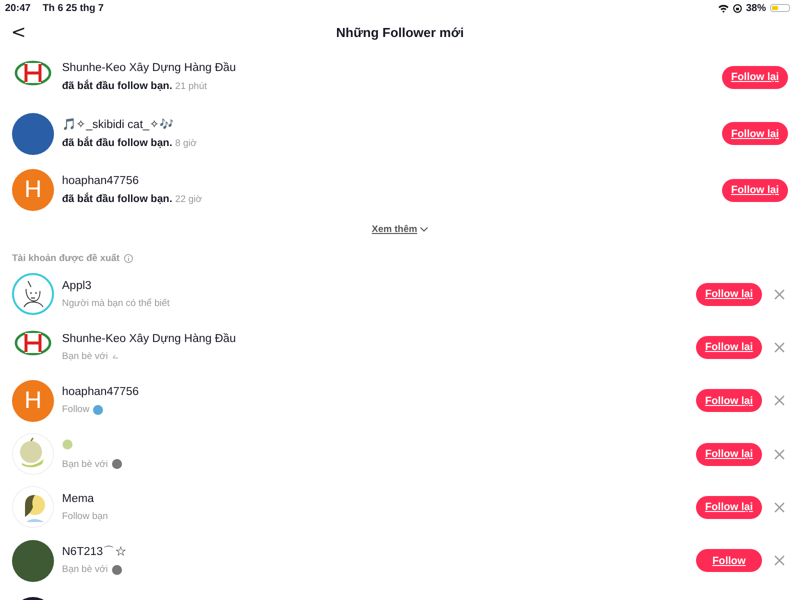 This screenshot has width=800, height=600. What do you see at coordinates (737, 8) in the screenshot?
I see `rotation-lock-icon` at bounding box center [737, 8].